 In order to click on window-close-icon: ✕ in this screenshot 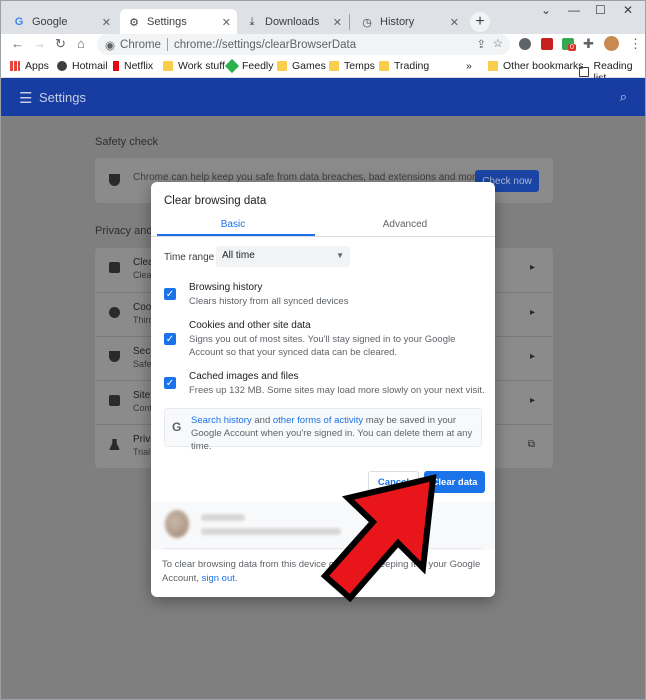, I will do `click(628, 10)`.